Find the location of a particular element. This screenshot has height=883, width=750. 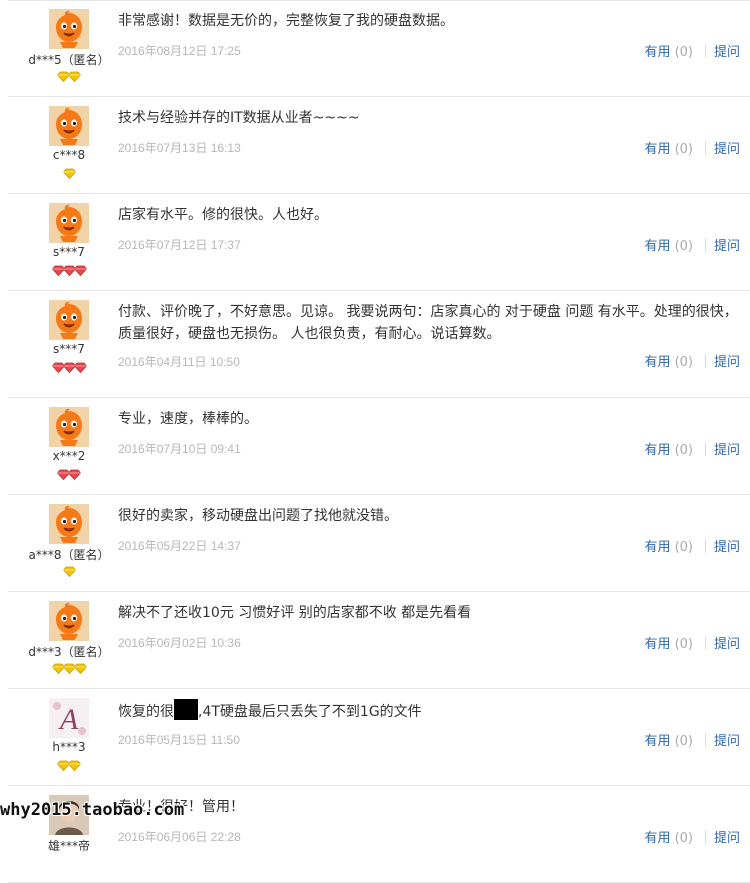

review-text: 很好的卖家，移动硬盘出问题了找他就没错。 is located at coordinates (258, 516).